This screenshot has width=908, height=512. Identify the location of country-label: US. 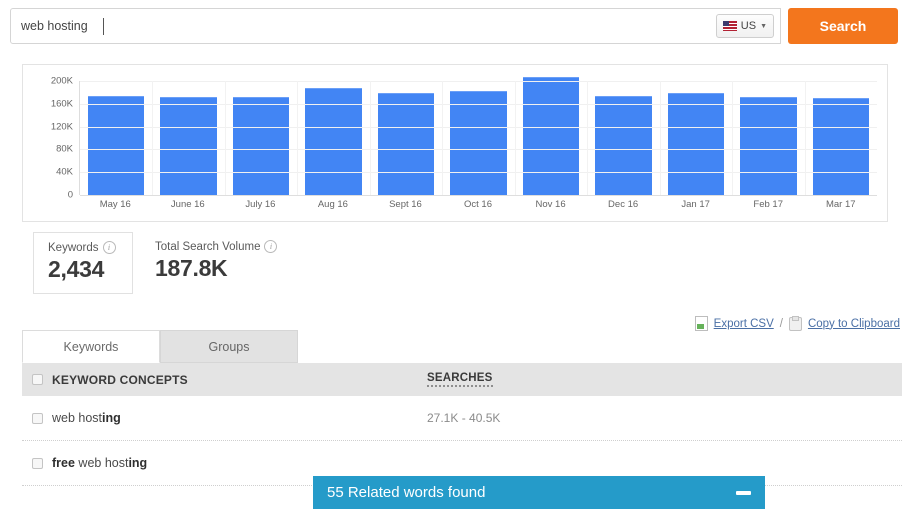
(748, 26).